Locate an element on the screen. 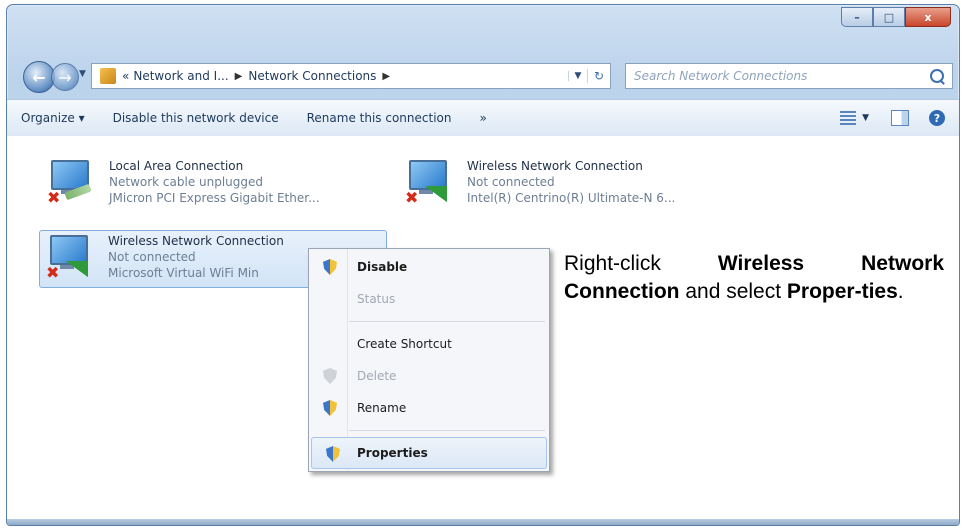 The height and width of the screenshot is (532, 961). menu-item-label: Disable is located at coordinates (382, 267).